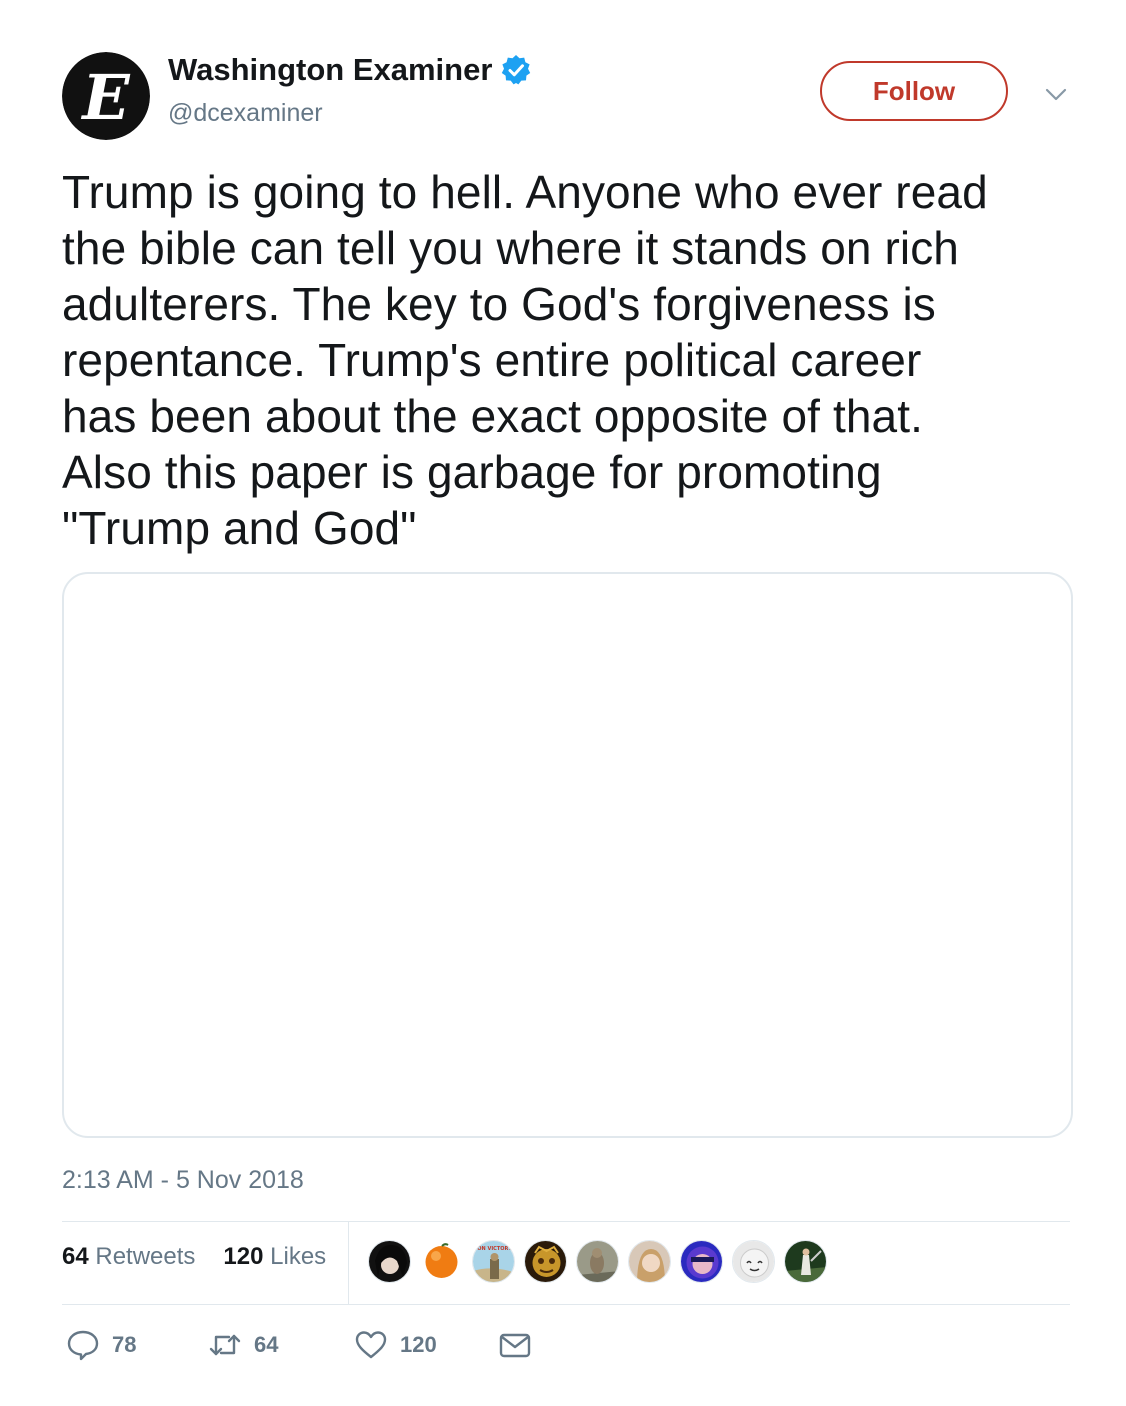 The height and width of the screenshot is (1406, 1126). I want to click on victory-text: ON VICTORY, so click(494, 1249).